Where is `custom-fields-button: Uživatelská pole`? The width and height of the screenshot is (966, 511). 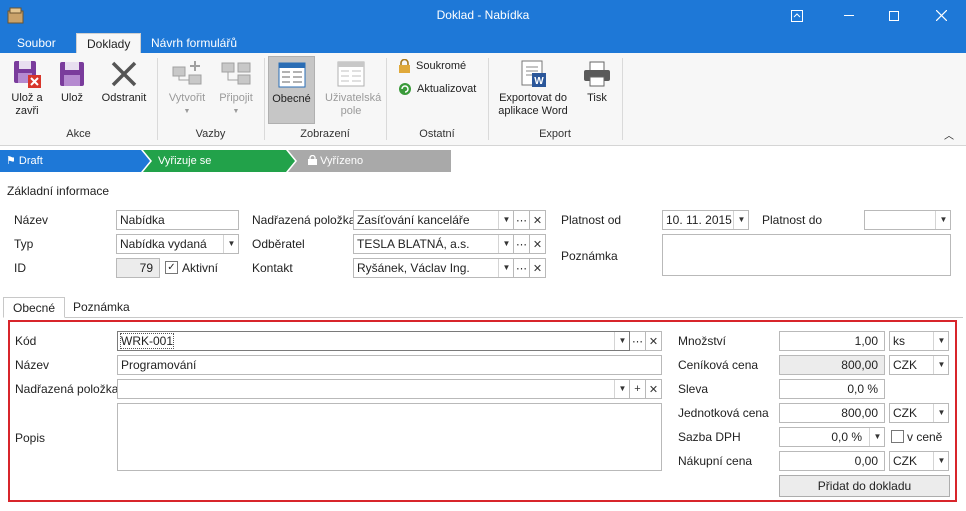 custom-fields-button: Uživatelská pole is located at coordinates (353, 87).